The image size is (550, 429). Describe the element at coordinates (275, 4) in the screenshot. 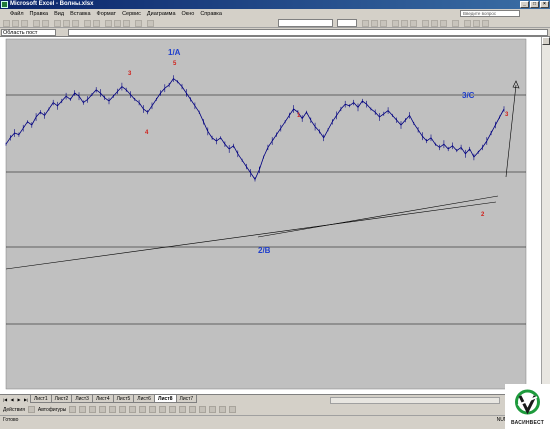

I see `title-bar: Microsoft Excel - Волны.xlsх _ □ ×` at that location.